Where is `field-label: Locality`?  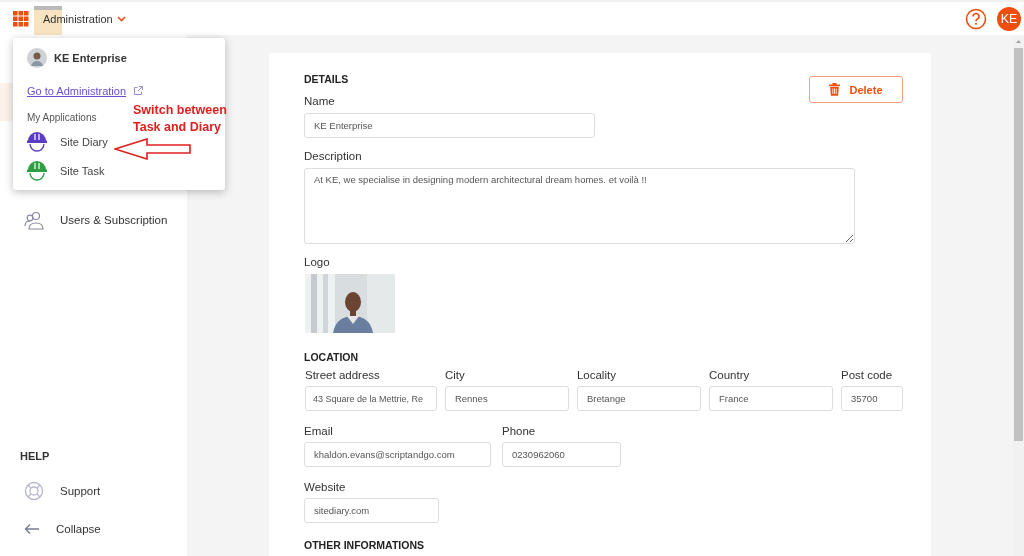 field-label: Locality is located at coordinates (596, 375).